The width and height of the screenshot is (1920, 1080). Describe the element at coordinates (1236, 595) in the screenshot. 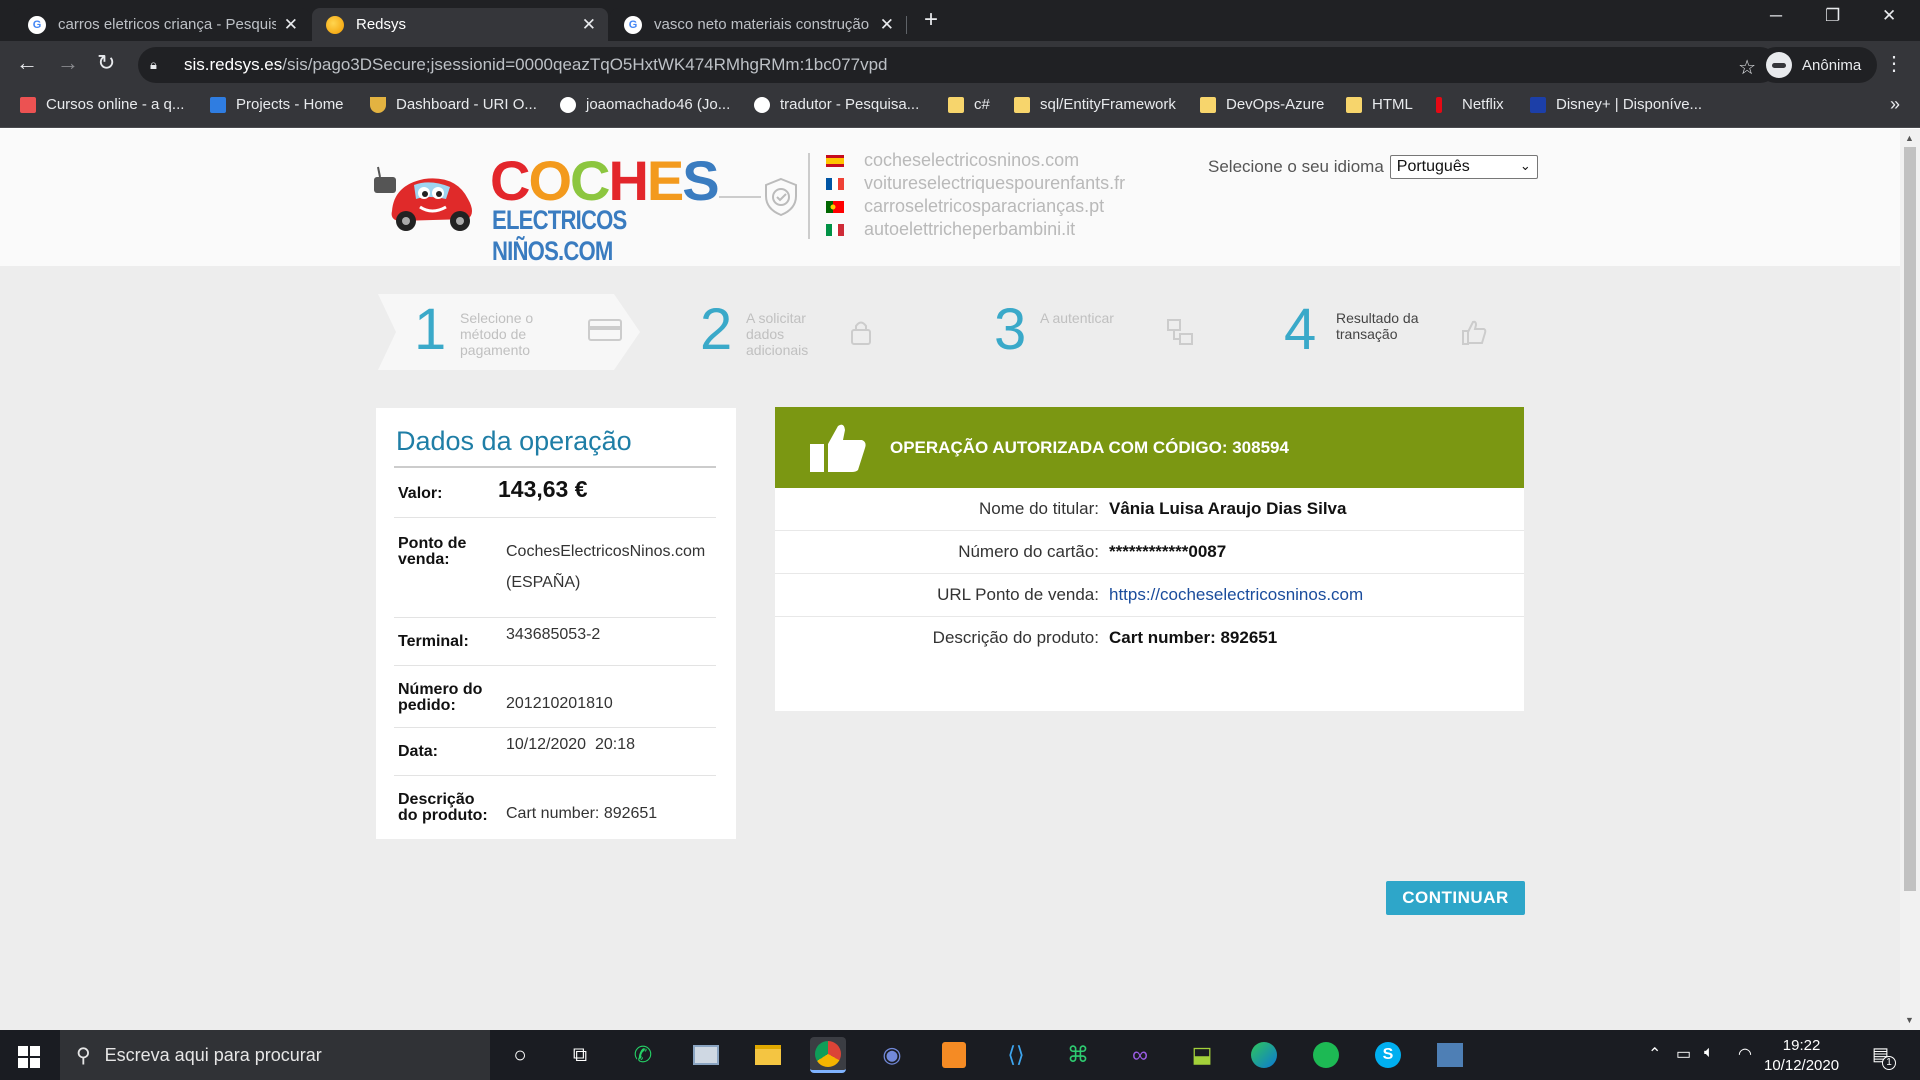

I see `merchant-url-link: https://cocheselectricosninos.com` at that location.